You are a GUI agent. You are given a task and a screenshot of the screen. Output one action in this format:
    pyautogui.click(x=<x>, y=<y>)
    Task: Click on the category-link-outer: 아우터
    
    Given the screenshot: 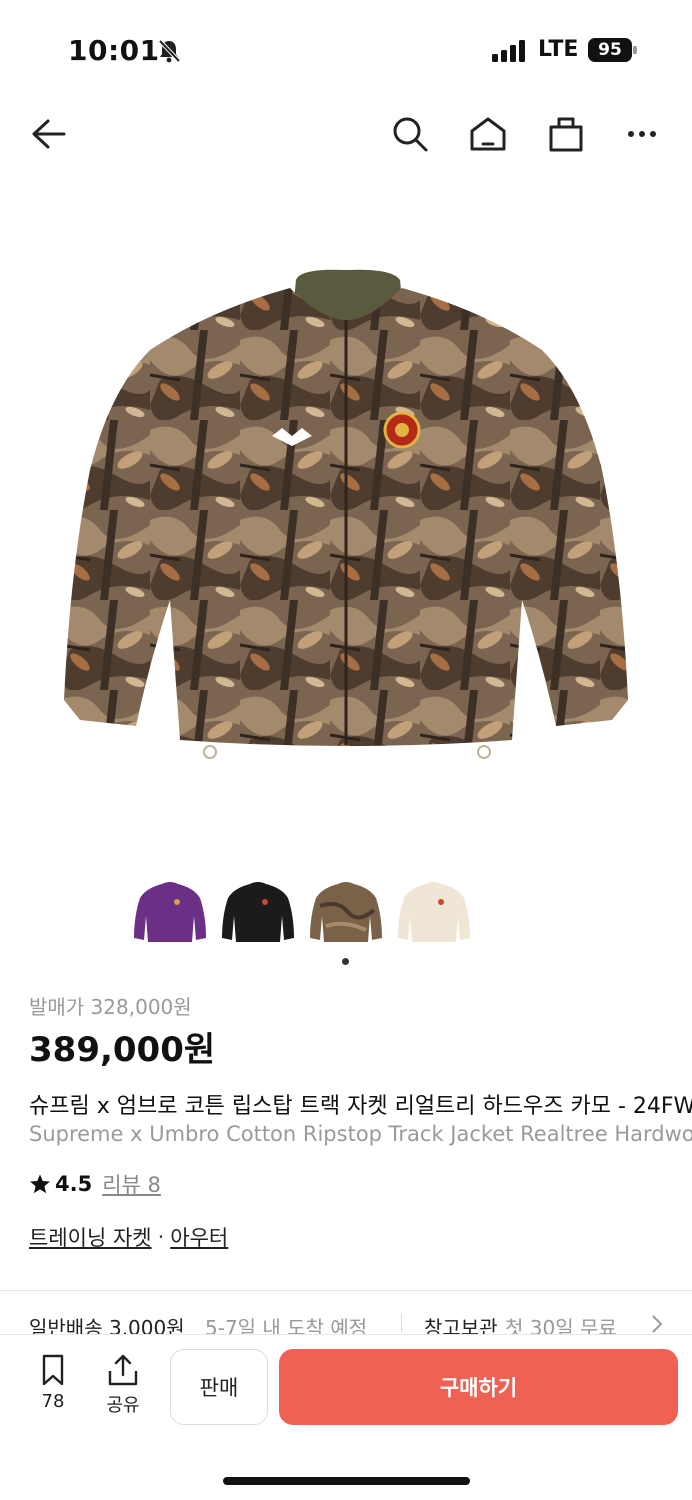 What is the action you would take?
    pyautogui.click(x=199, y=1237)
    